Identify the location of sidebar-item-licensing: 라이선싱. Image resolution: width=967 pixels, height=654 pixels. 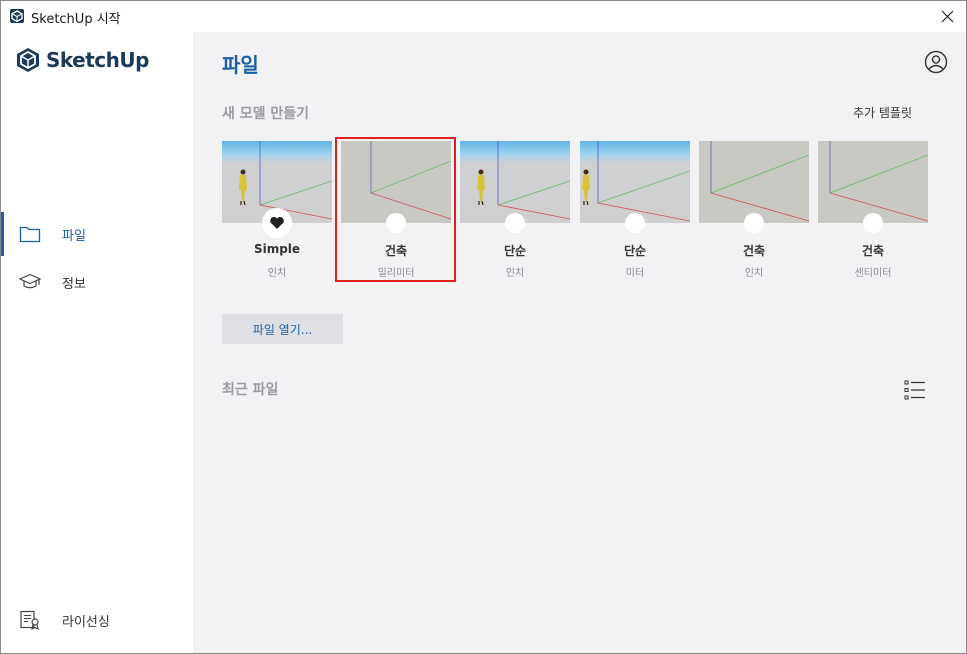
(97, 620).